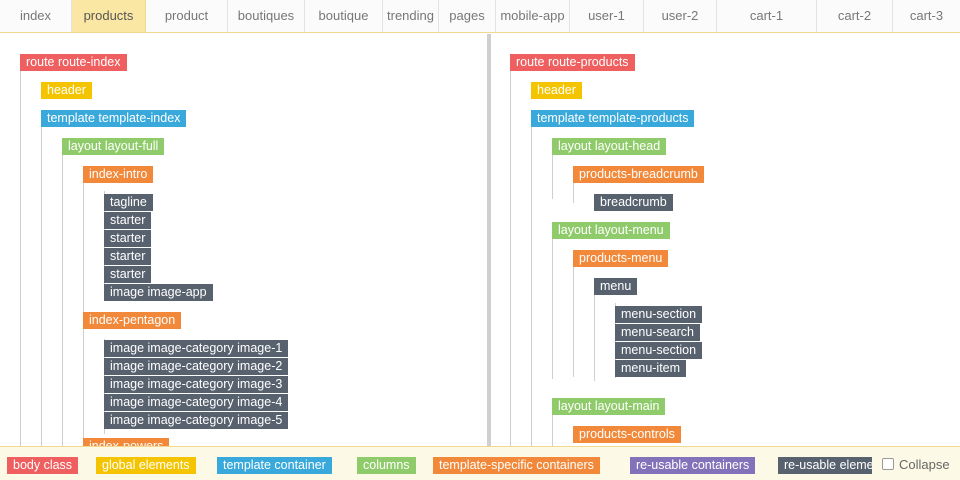 The width and height of the screenshot is (960, 480). I want to click on route-node: route route-index, so click(73, 62).